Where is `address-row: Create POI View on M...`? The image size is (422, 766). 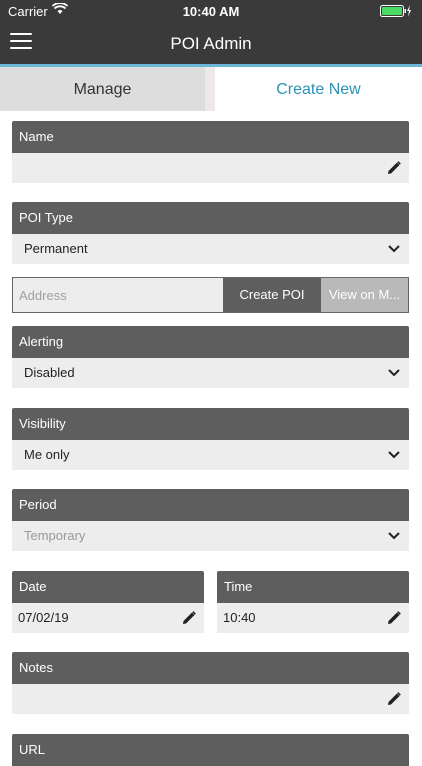 address-row: Create POI View on M... is located at coordinates (210, 295).